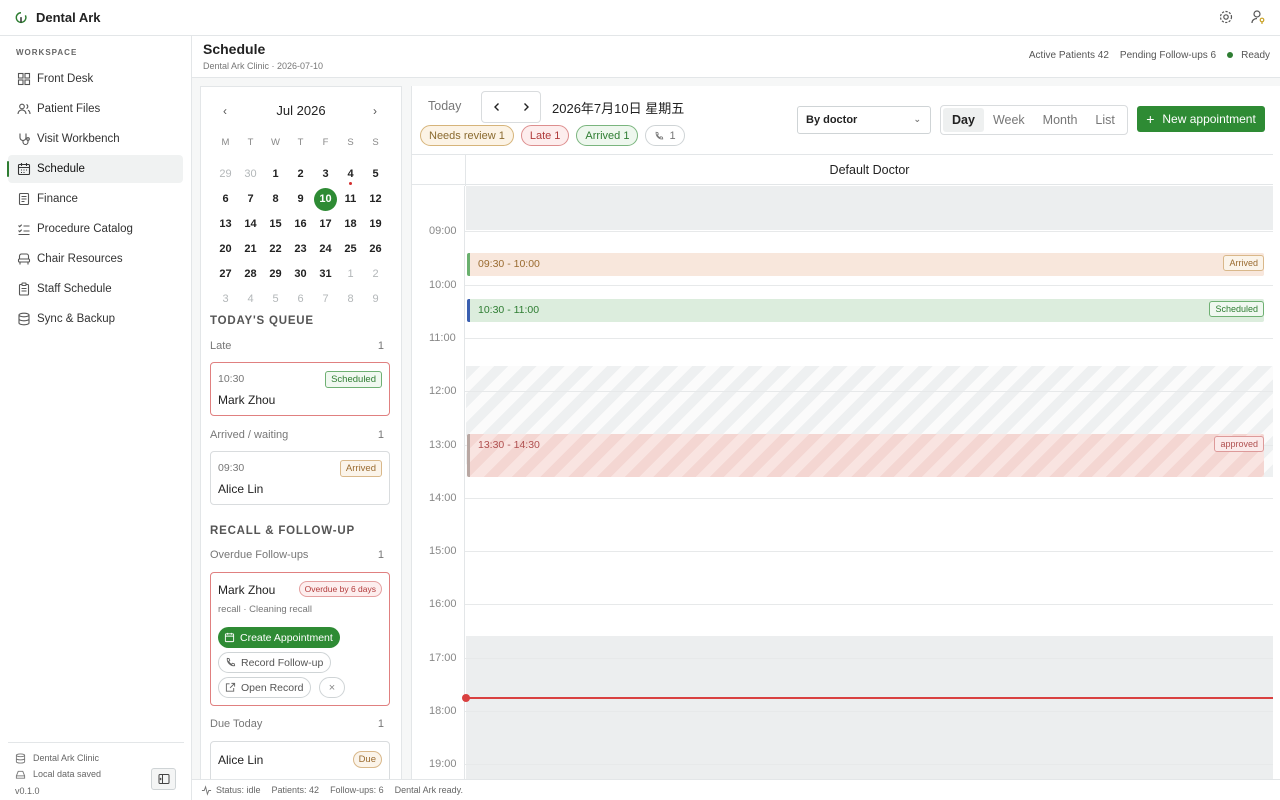  I want to click on weekday-label: W, so click(275, 142).